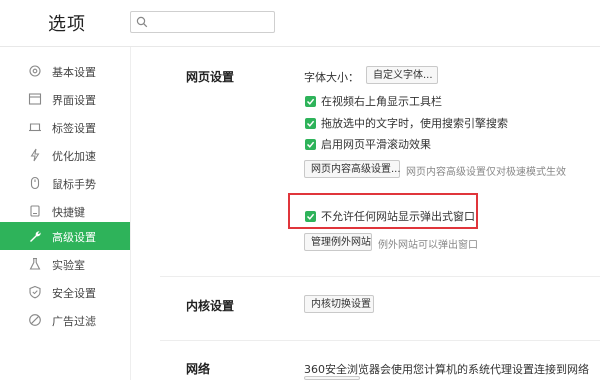 The height and width of the screenshot is (380, 600). What do you see at coordinates (198, 369) in the screenshot?
I see `section-title-network: 网络` at bounding box center [198, 369].